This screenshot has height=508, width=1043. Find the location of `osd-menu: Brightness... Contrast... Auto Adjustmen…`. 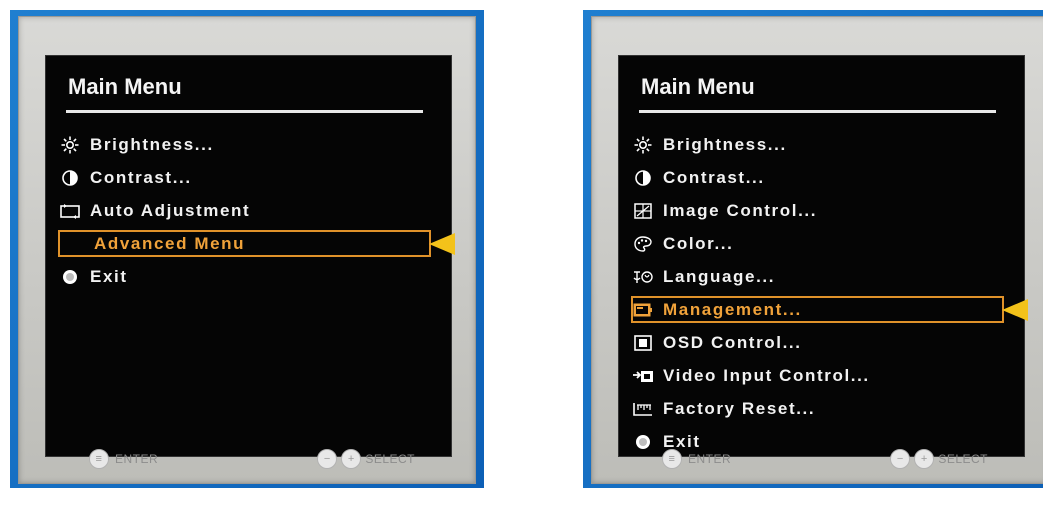

osd-menu: Brightness... Contrast... Auto Adjustmen… is located at coordinates (250, 210).